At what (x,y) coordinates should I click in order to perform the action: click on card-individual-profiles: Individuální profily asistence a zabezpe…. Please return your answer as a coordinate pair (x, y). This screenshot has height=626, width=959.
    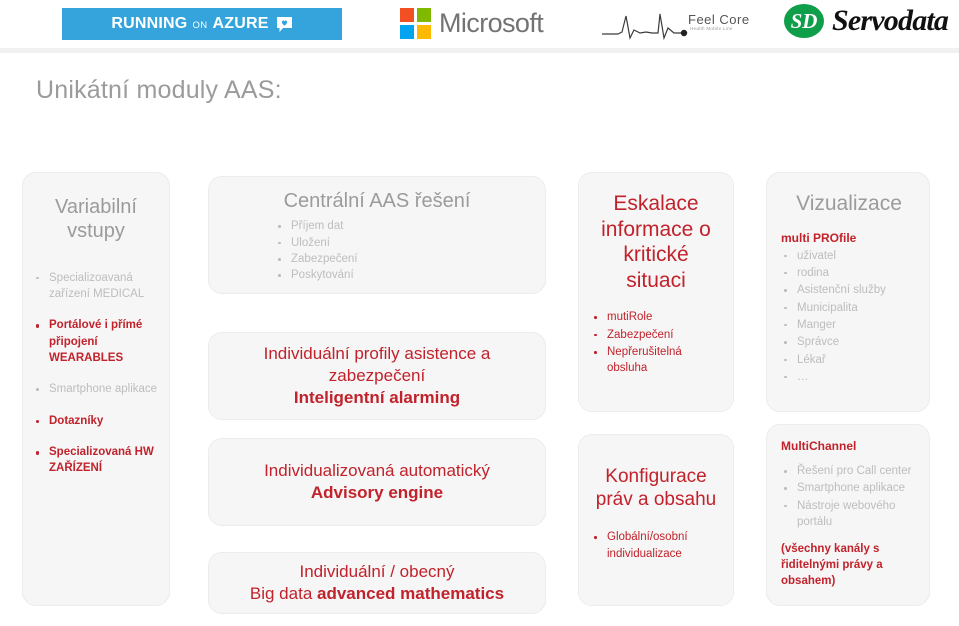
    Looking at the image, I should click on (377, 376).